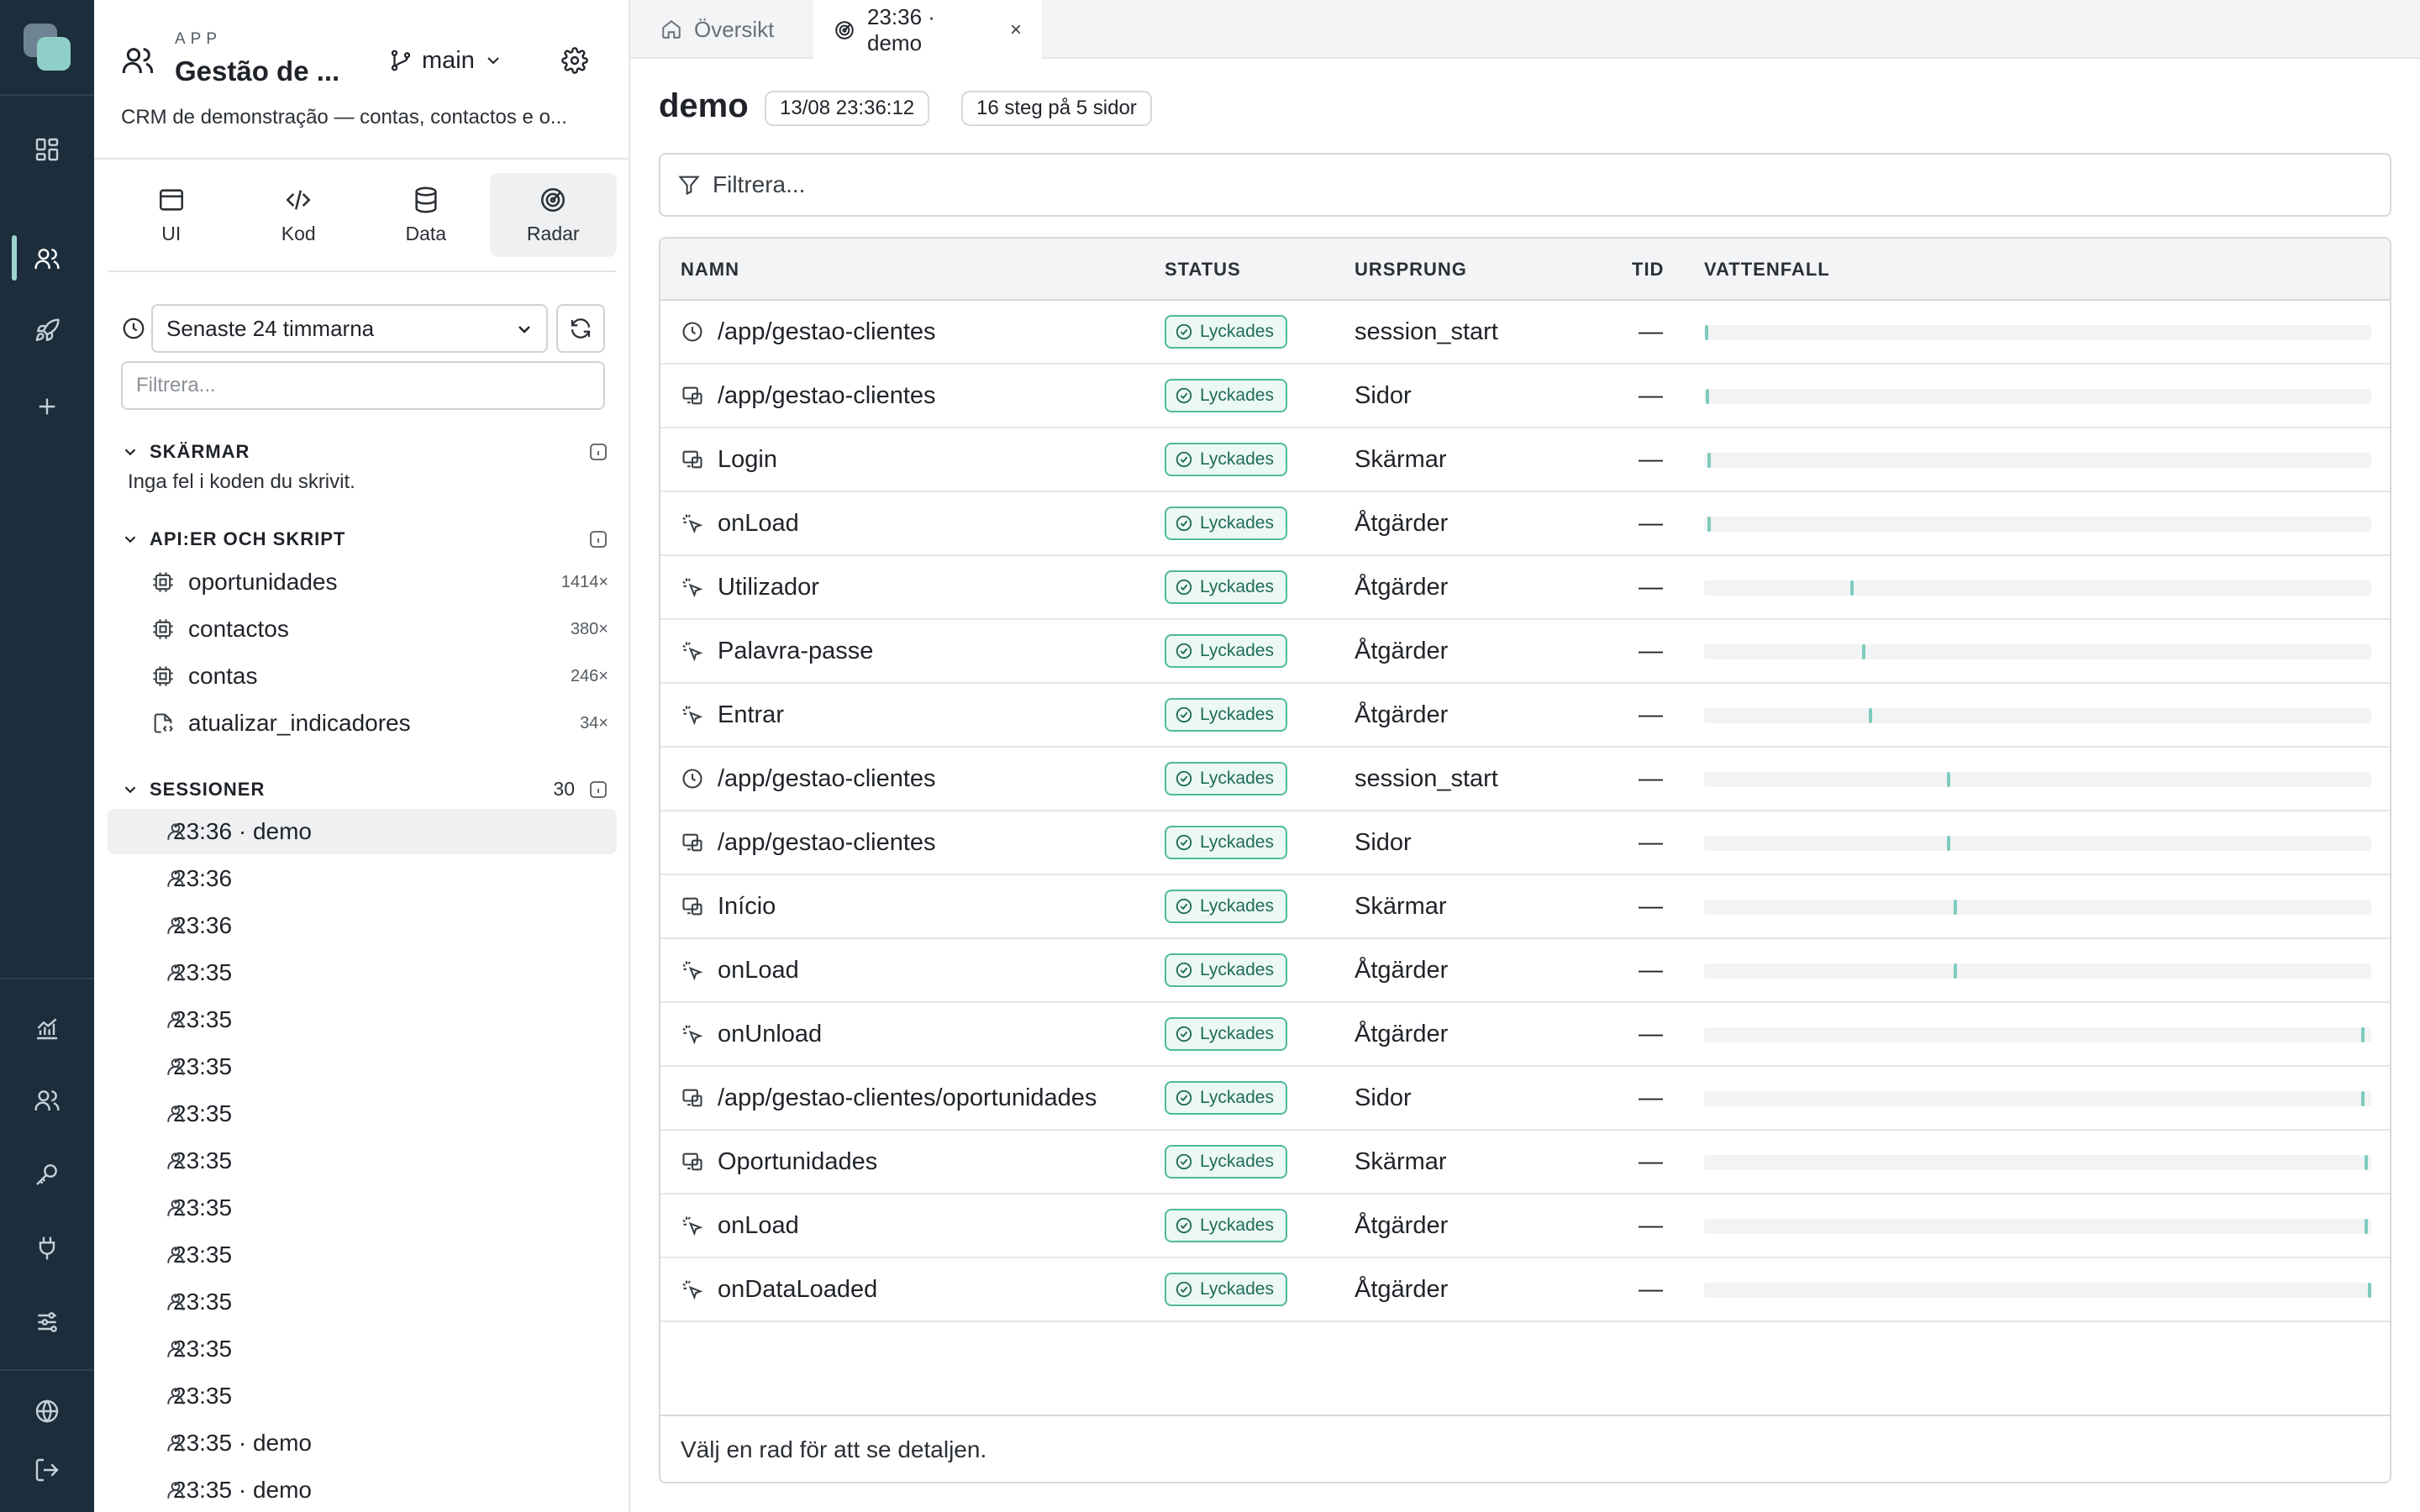 The height and width of the screenshot is (1512, 2420). I want to click on tab-session: 23:36 · demo ×, so click(928, 30).